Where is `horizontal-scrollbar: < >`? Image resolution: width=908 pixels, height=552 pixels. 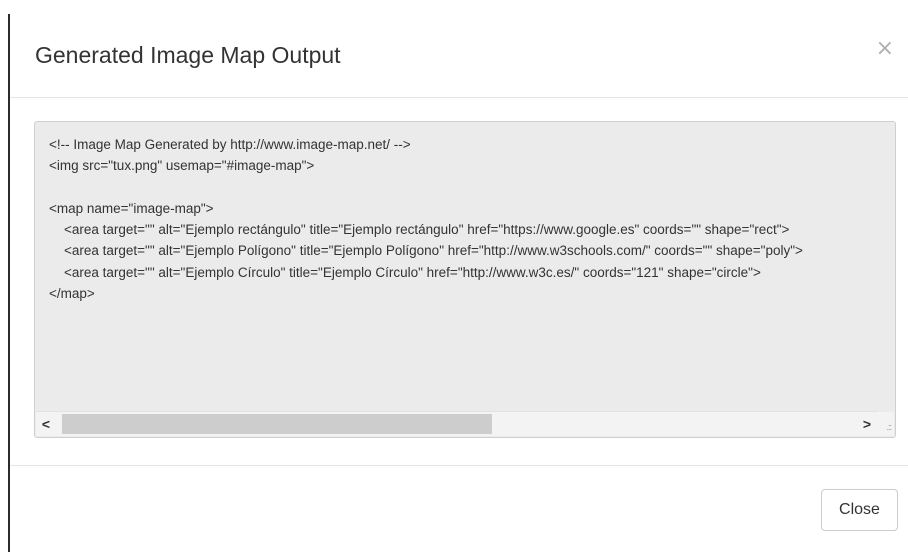 horizontal-scrollbar: < > is located at coordinates (457, 423).